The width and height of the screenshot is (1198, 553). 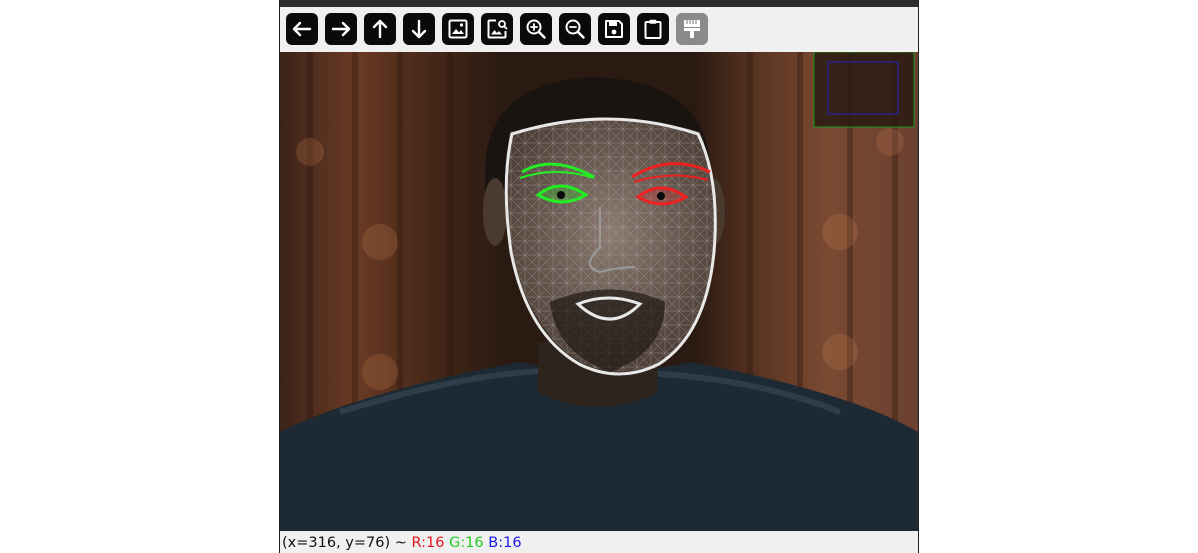 I want to click on zoom-fit-button, so click(x=458, y=29).